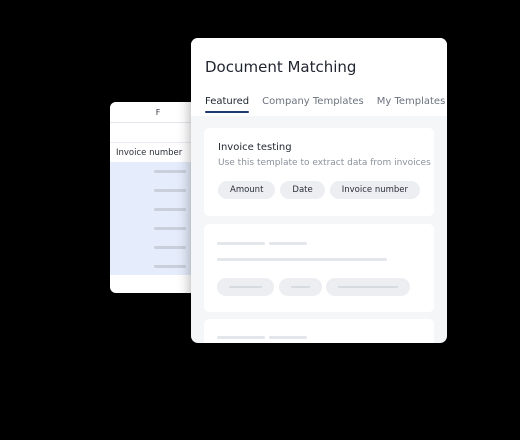  I want to click on skeleton-description-bar, so click(302, 259).